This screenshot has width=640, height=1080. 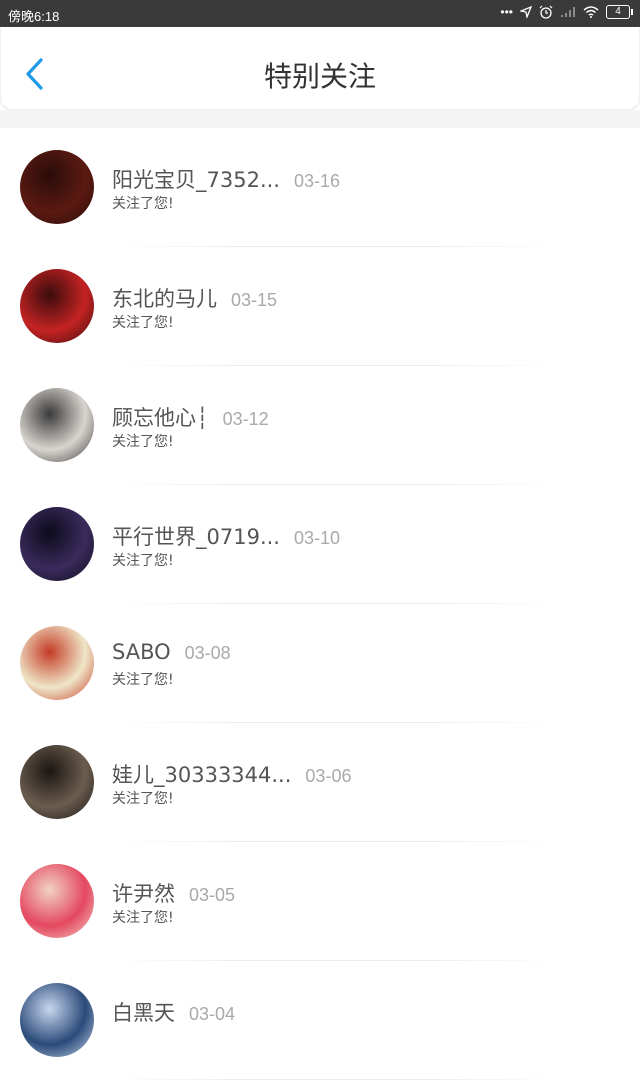 I want to click on user-name: 白黑天, so click(x=143, y=1013).